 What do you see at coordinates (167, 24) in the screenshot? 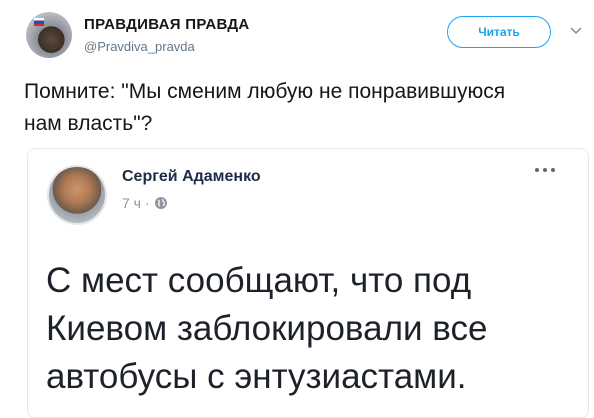
I see `author-name: ПРАВДИВАЯ ПРАВДА` at bounding box center [167, 24].